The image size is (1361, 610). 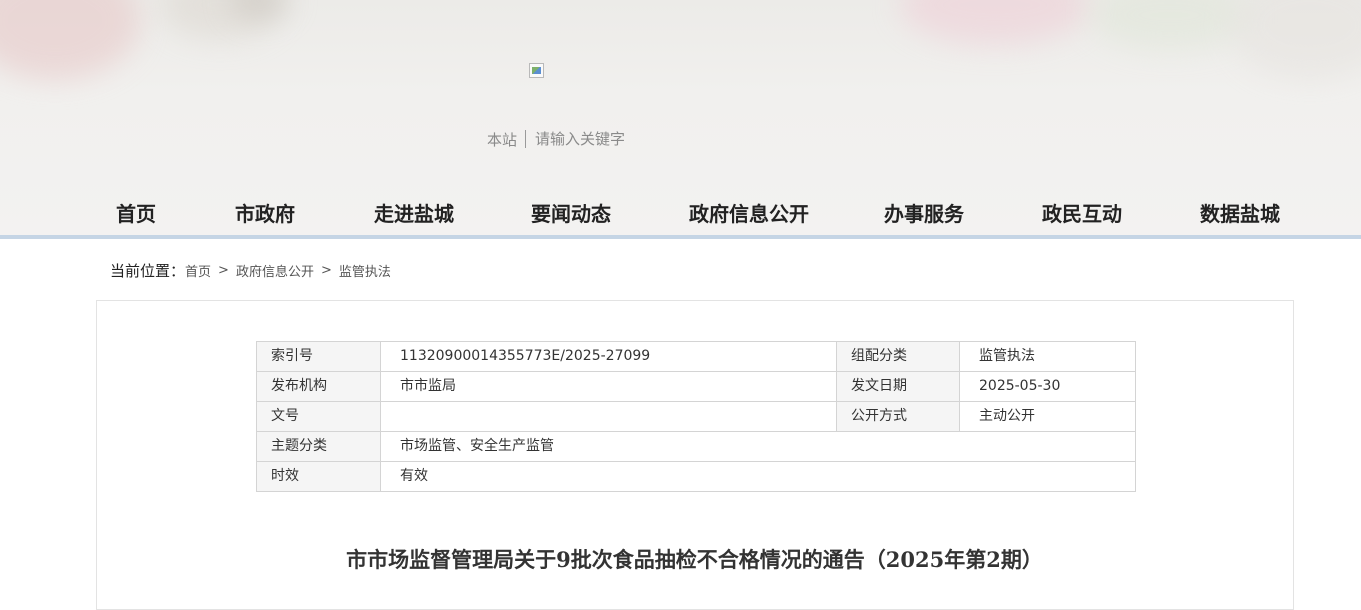 I want to click on table-row: 发布机构 市市监局 发文日期 2025-05-30, so click(x=696, y=386).